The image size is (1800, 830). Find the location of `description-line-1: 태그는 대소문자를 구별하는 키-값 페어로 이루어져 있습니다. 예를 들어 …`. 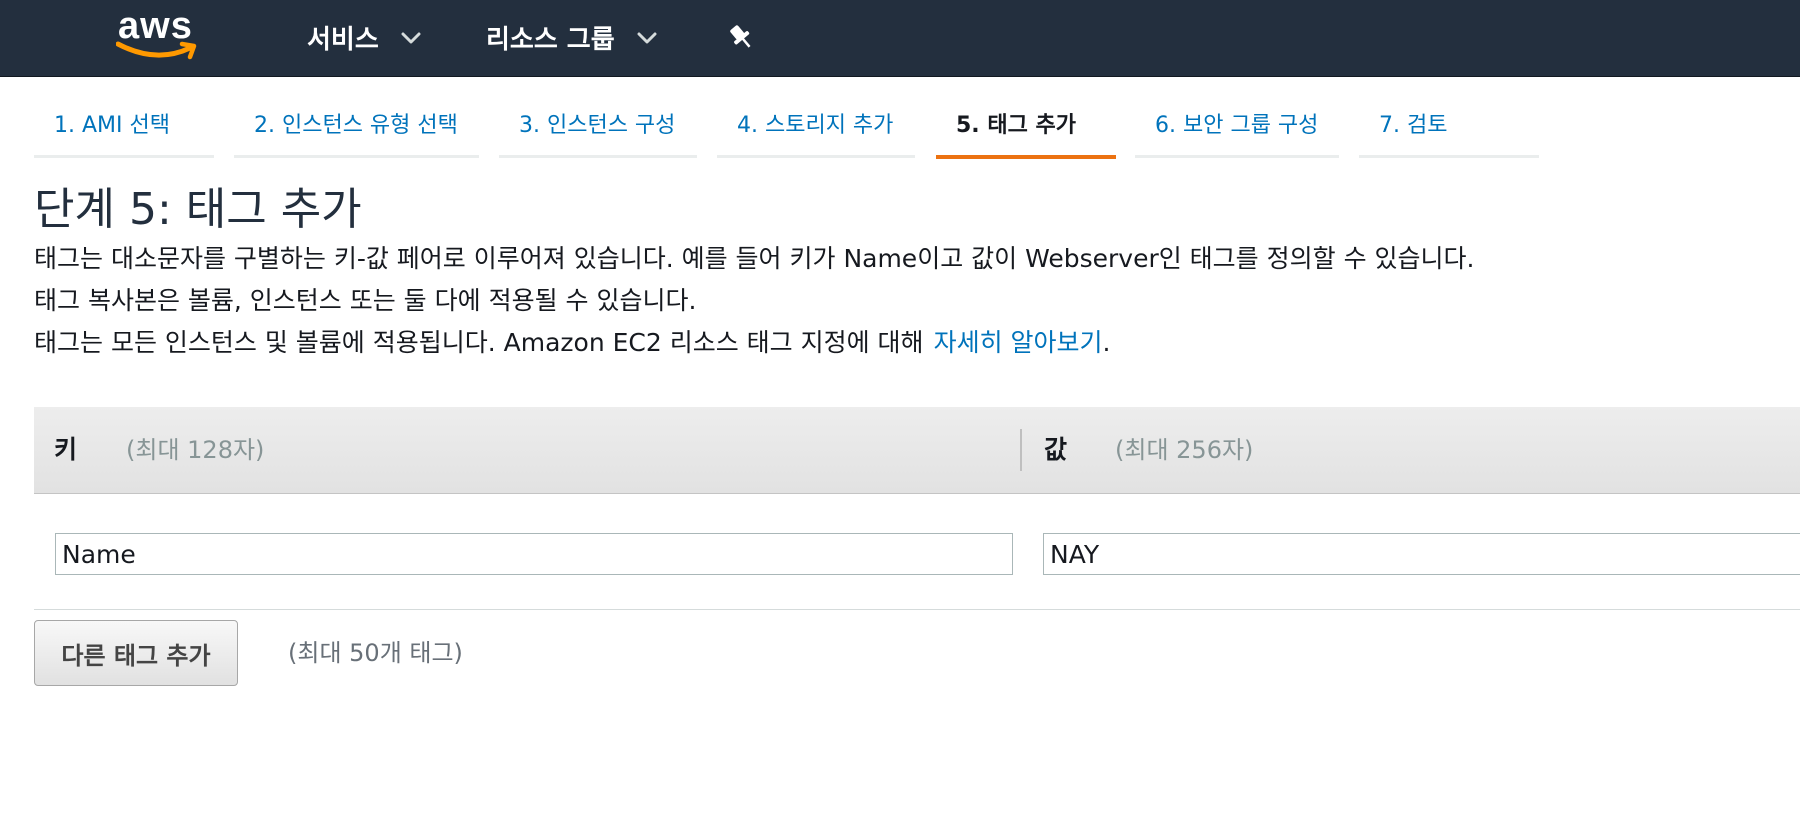

description-line-1: 태그는 대소문자를 구별하는 키-값 페어로 이루어져 있습니다. 예를 들어 … is located at coordinates (754, 258).